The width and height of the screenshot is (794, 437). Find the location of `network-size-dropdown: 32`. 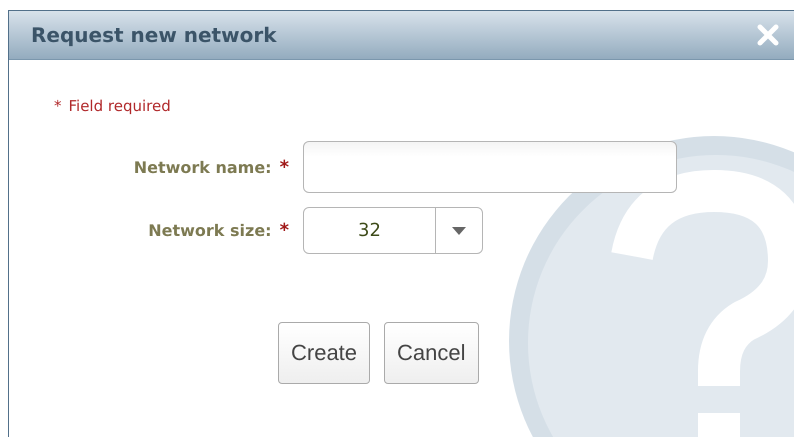

network-size-dropdown: 32 is located at coordinates (393, 230).